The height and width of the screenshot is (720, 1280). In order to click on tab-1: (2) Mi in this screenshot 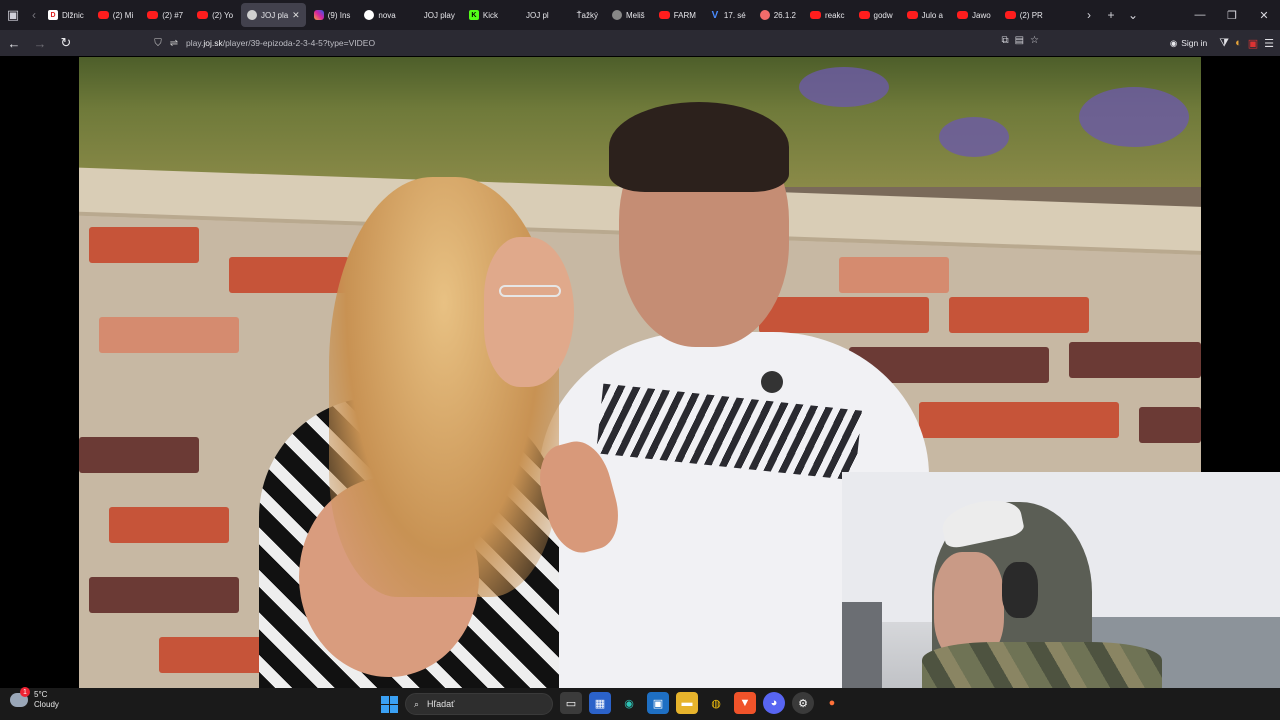, I will do `click(115, 15)`.